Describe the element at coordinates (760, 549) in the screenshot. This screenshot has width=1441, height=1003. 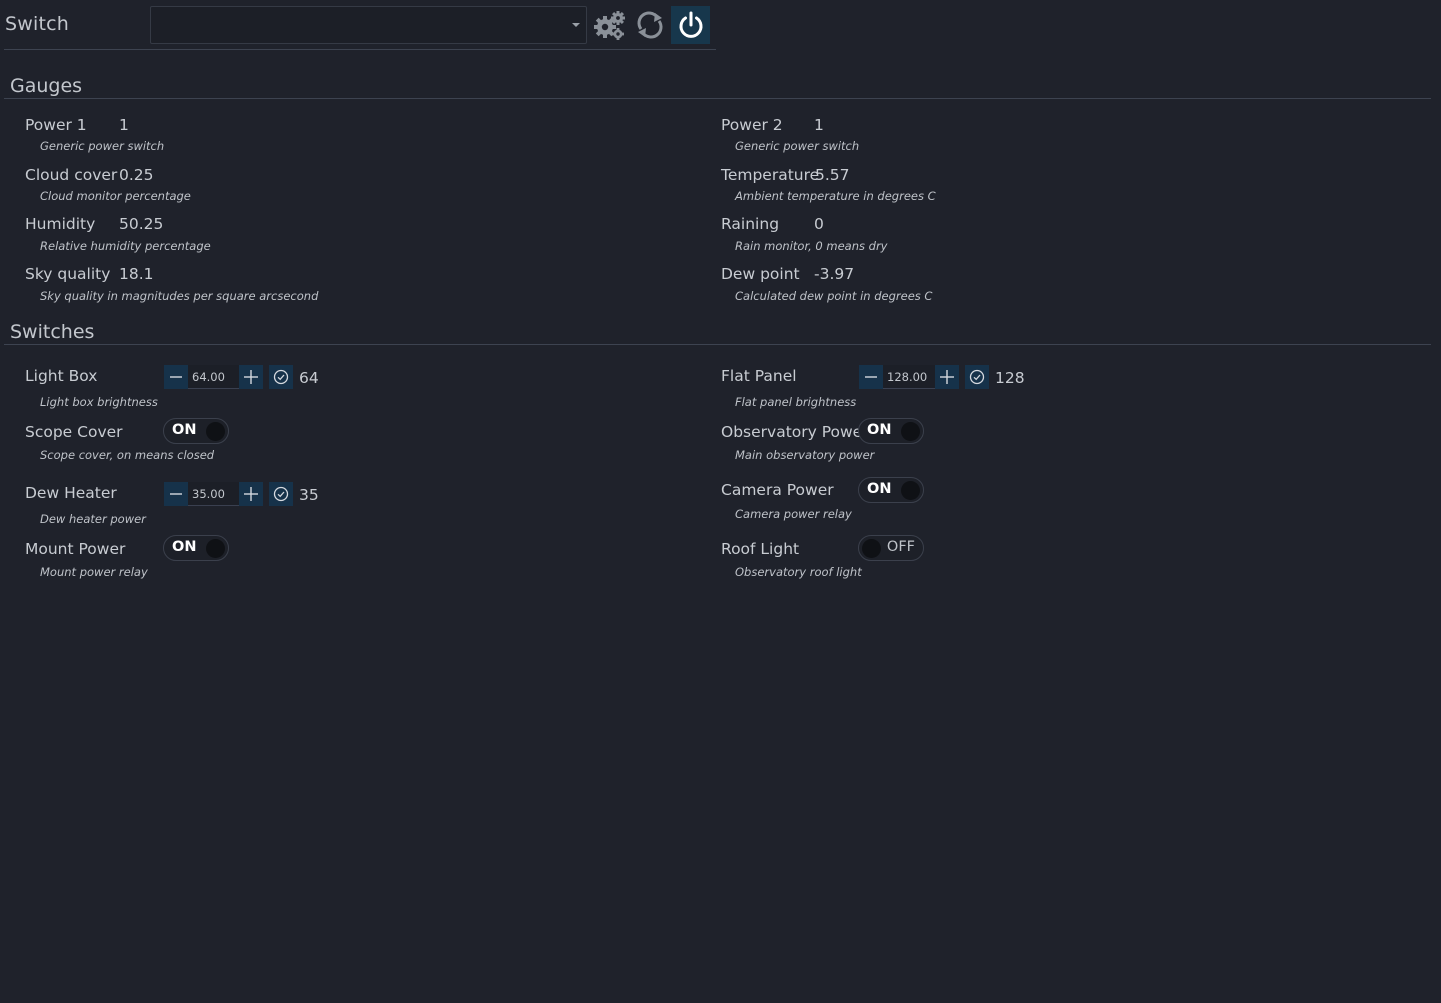
I see `roof-light-label: Roof Light` at that location.